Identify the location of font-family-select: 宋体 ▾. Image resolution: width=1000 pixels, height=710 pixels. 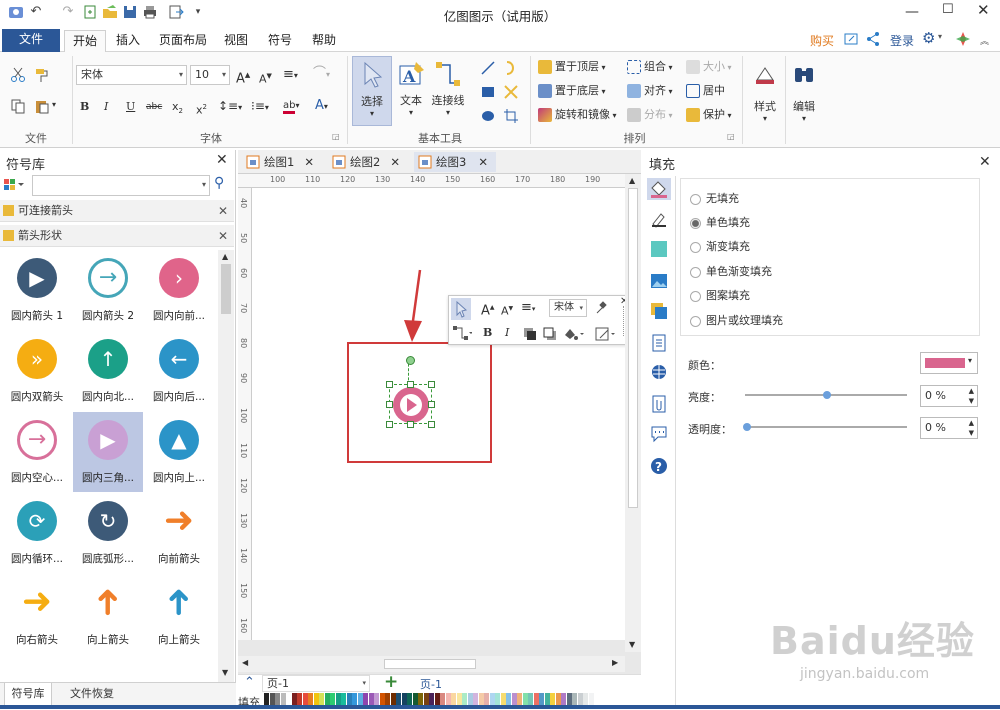
(131, 75).